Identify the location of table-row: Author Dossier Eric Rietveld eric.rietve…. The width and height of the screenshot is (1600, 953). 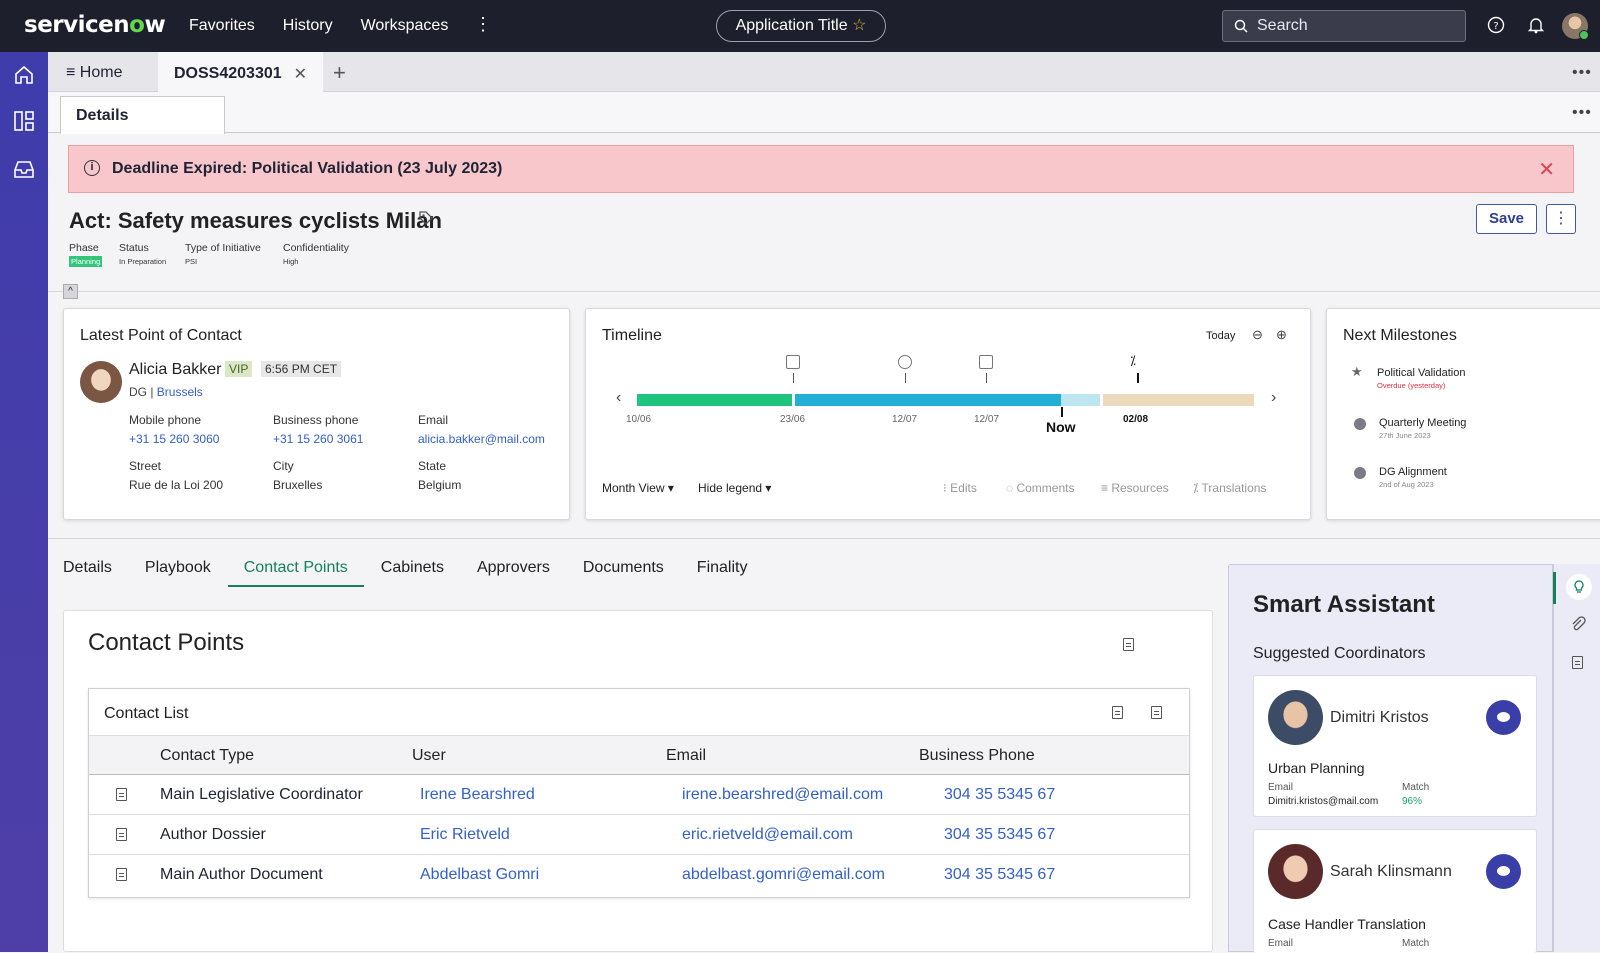
(639, 835).